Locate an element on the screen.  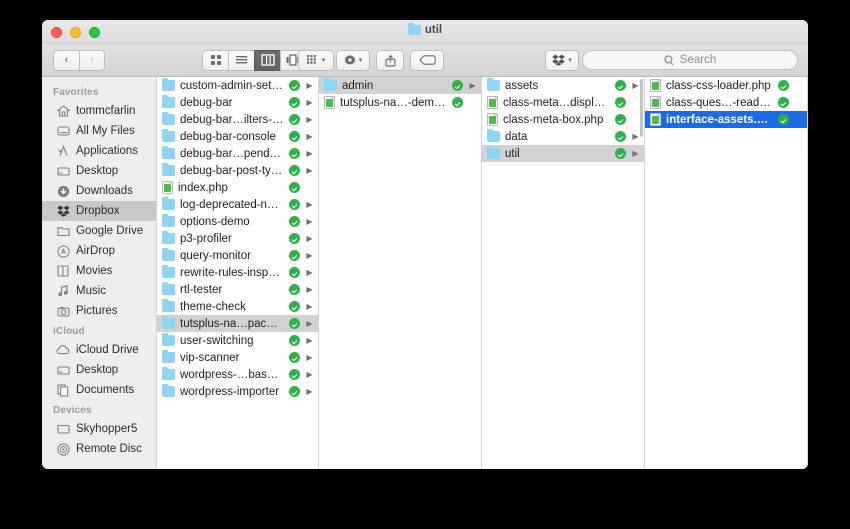
file-row: admin ▶ is located at coordinates (400, 85).